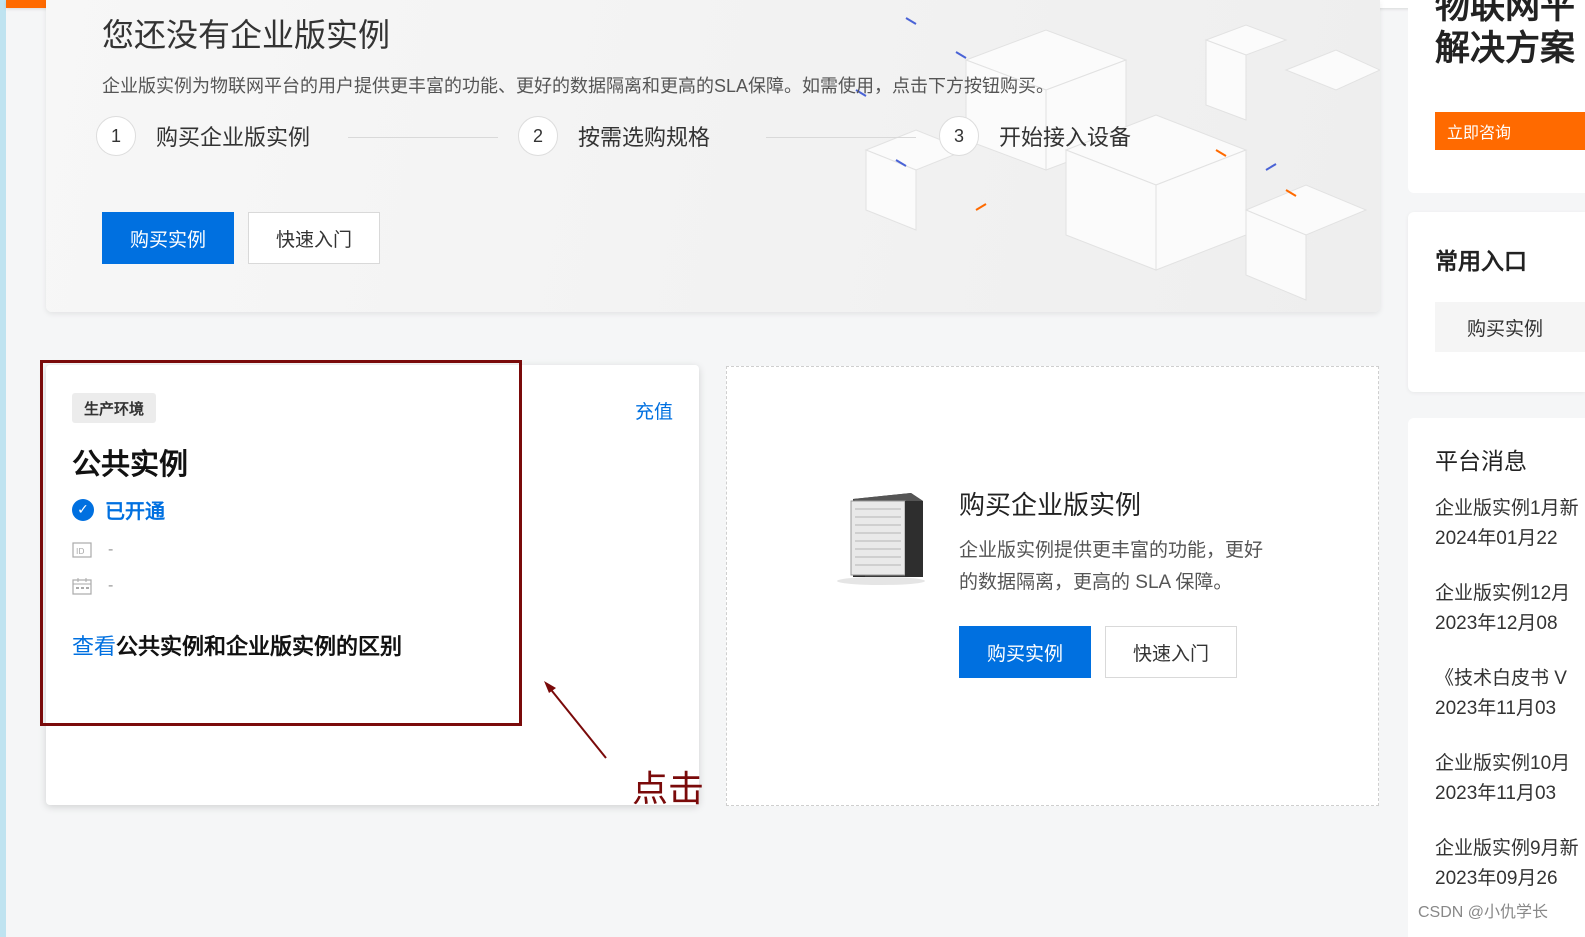 The width and height of the screenshot is (1585, 937). Describe the element at coordinates (1507, 508) in the screenshot. I see `message-title: 企业版实例1月新` at that location.